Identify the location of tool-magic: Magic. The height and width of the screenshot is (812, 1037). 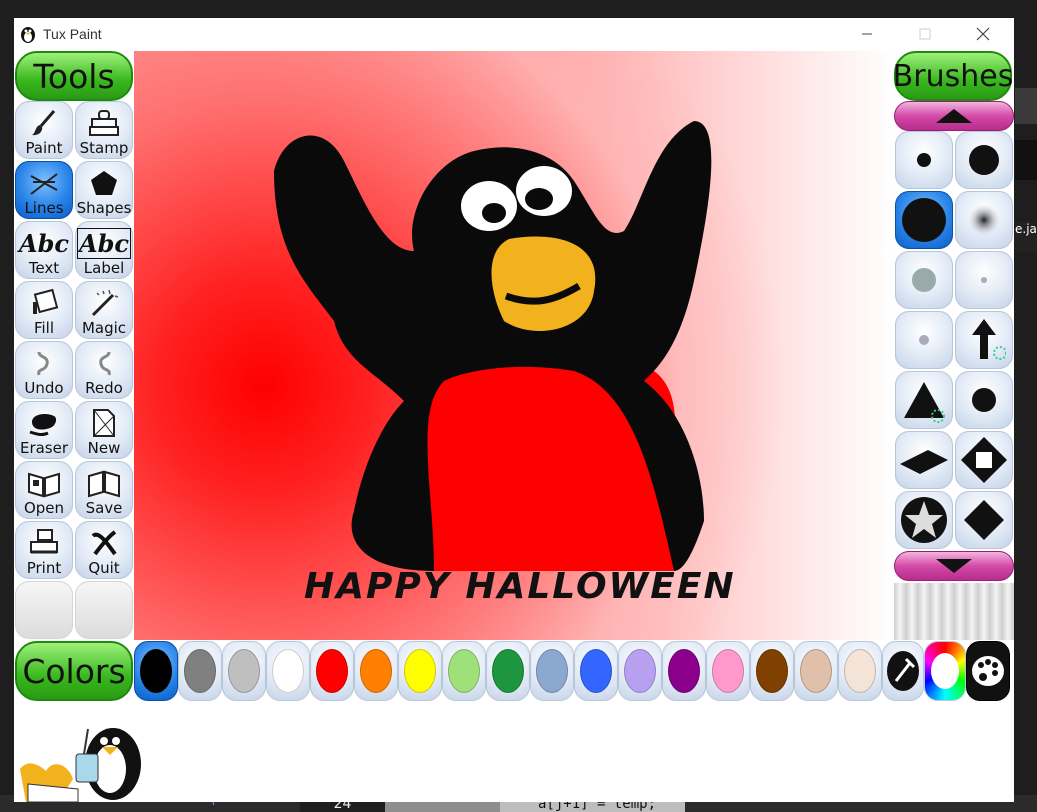
(104, 310).